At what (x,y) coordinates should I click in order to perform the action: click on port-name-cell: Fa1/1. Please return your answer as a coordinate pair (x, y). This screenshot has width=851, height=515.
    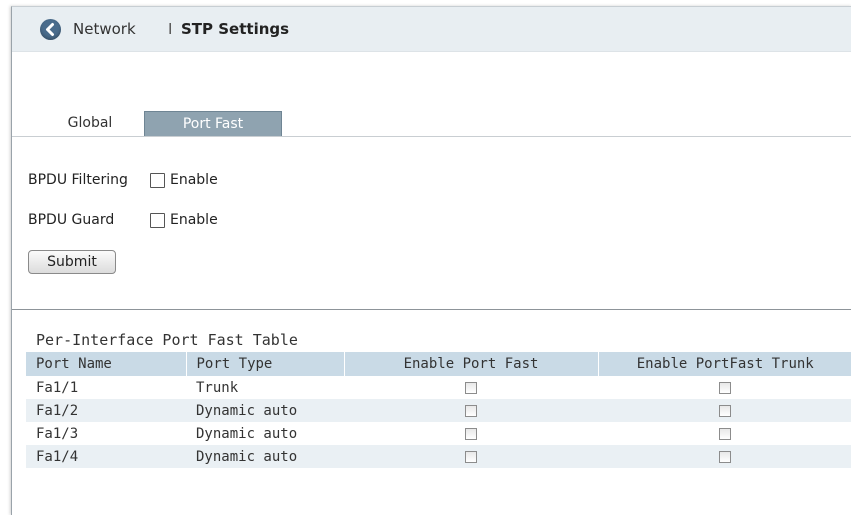
    Looking at the image, I should click on (57, 387).